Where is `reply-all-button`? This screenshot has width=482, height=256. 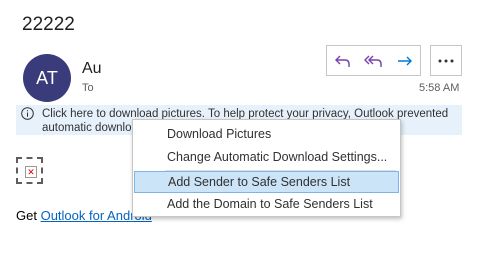 reply-all-button is located at coordinates (373, 60).